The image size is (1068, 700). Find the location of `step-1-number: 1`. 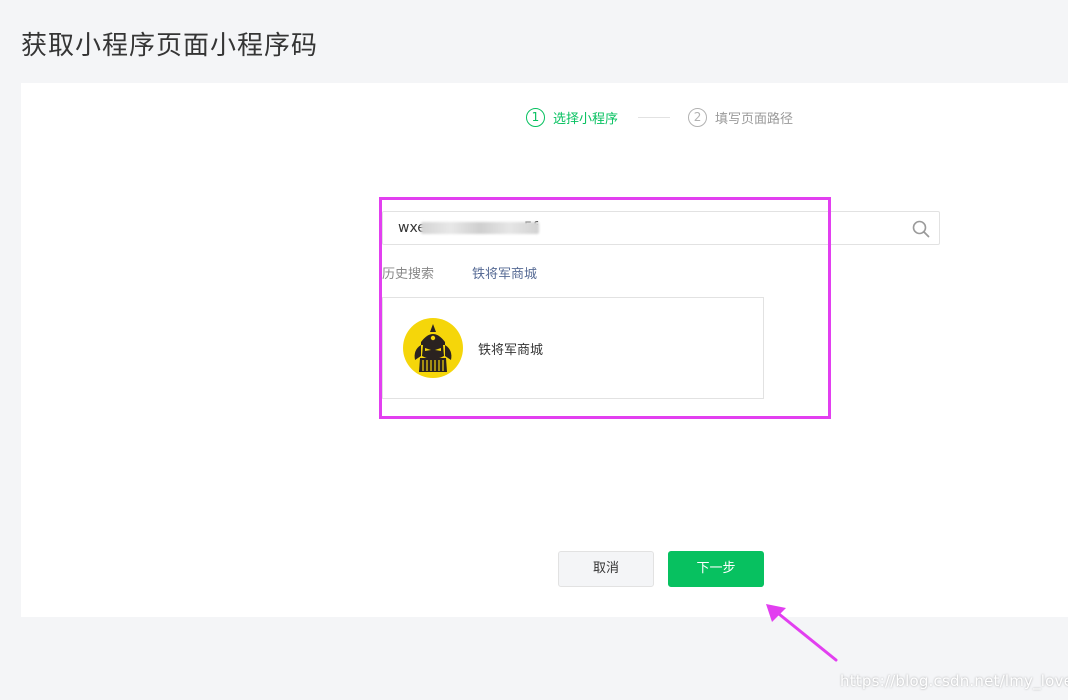

step-1-number: 1 is located at coordinates (535, 117).